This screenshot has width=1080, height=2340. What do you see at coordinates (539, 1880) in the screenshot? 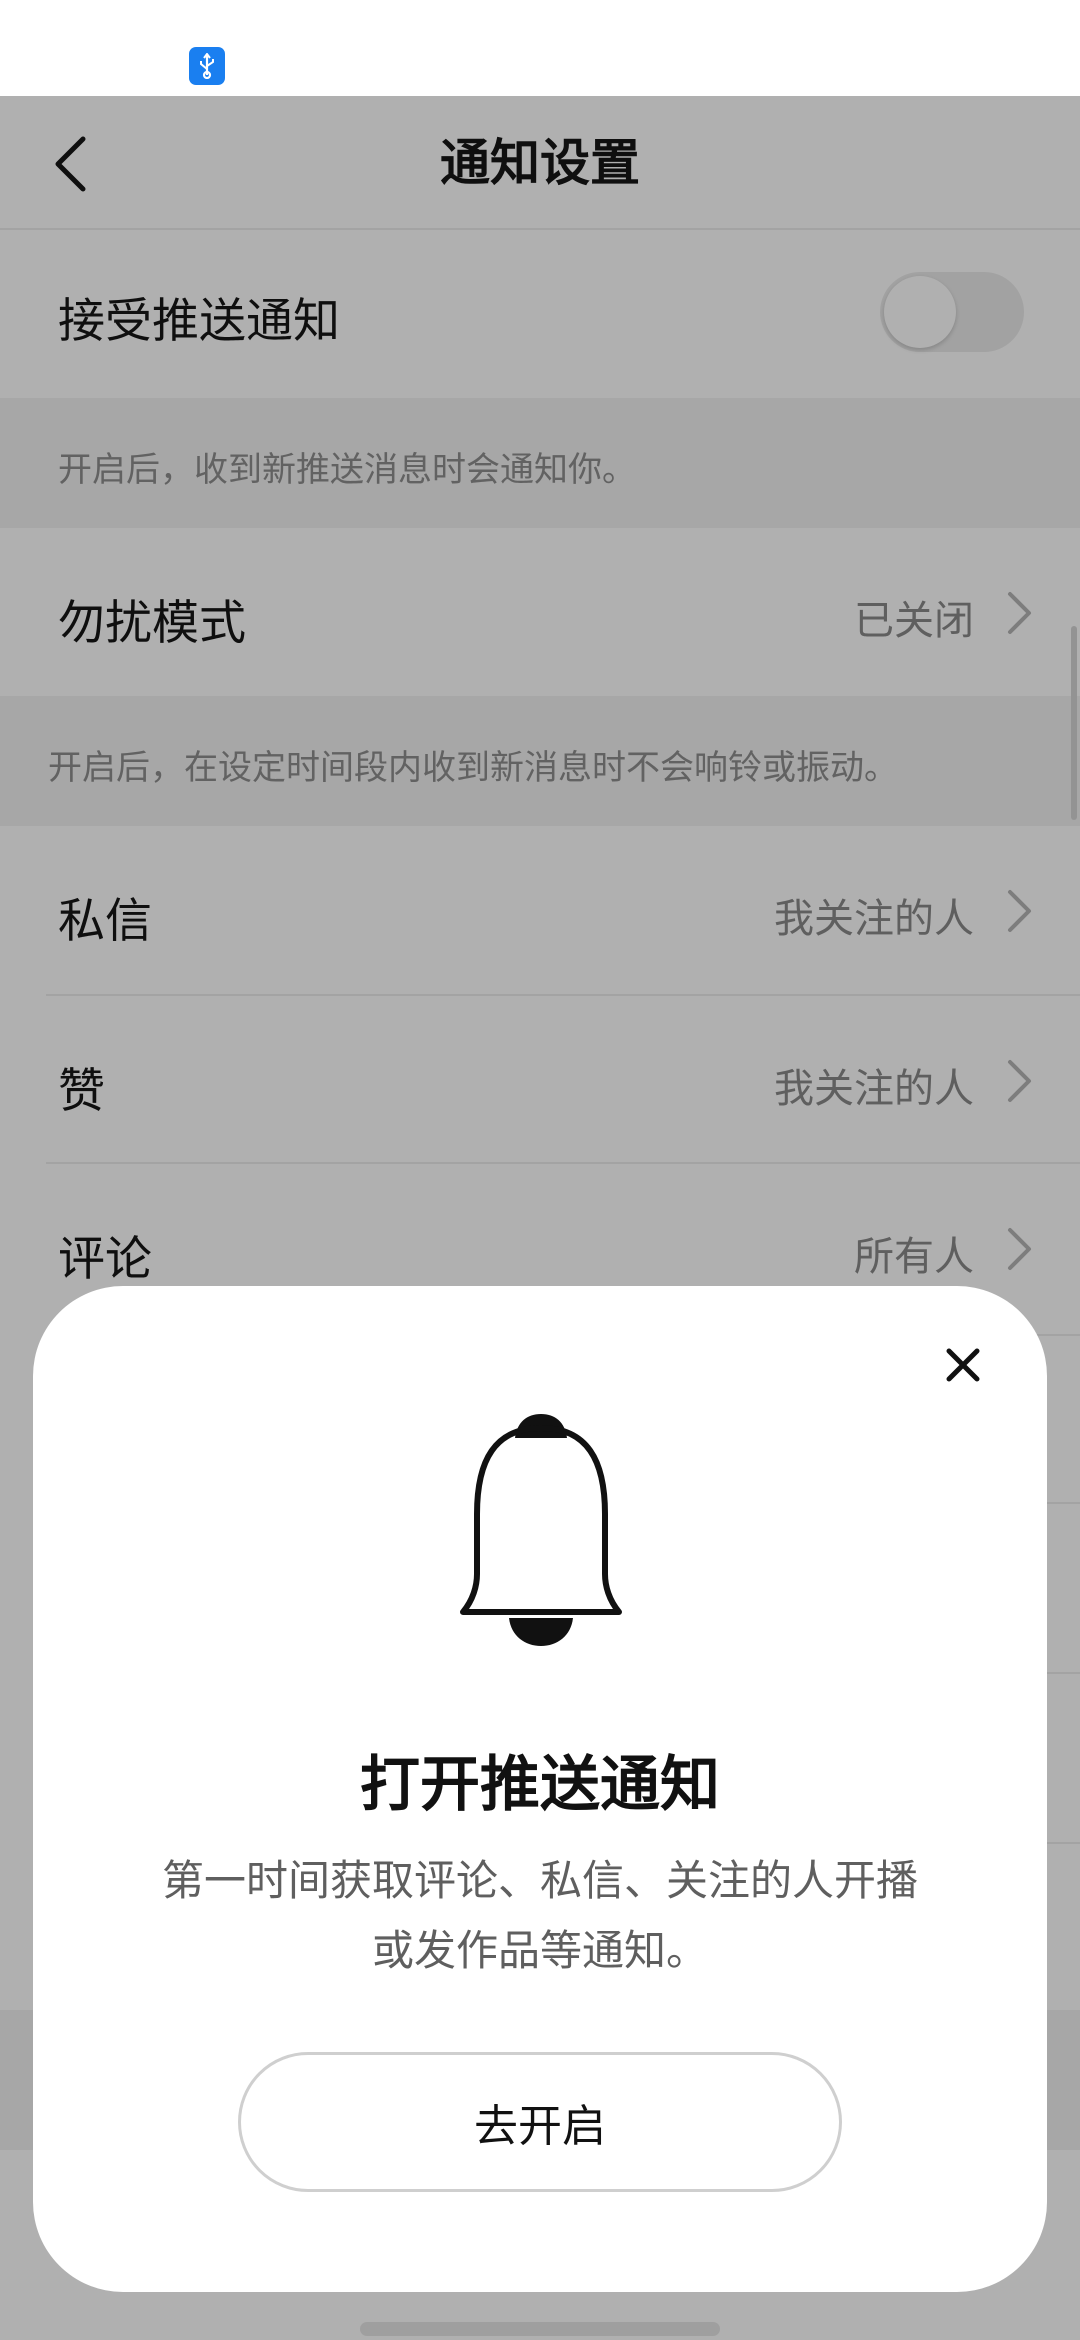
I see `popup-description-line: 第一时间获取评论、私信、关注的人开播` at bounding box center [539, 1880].